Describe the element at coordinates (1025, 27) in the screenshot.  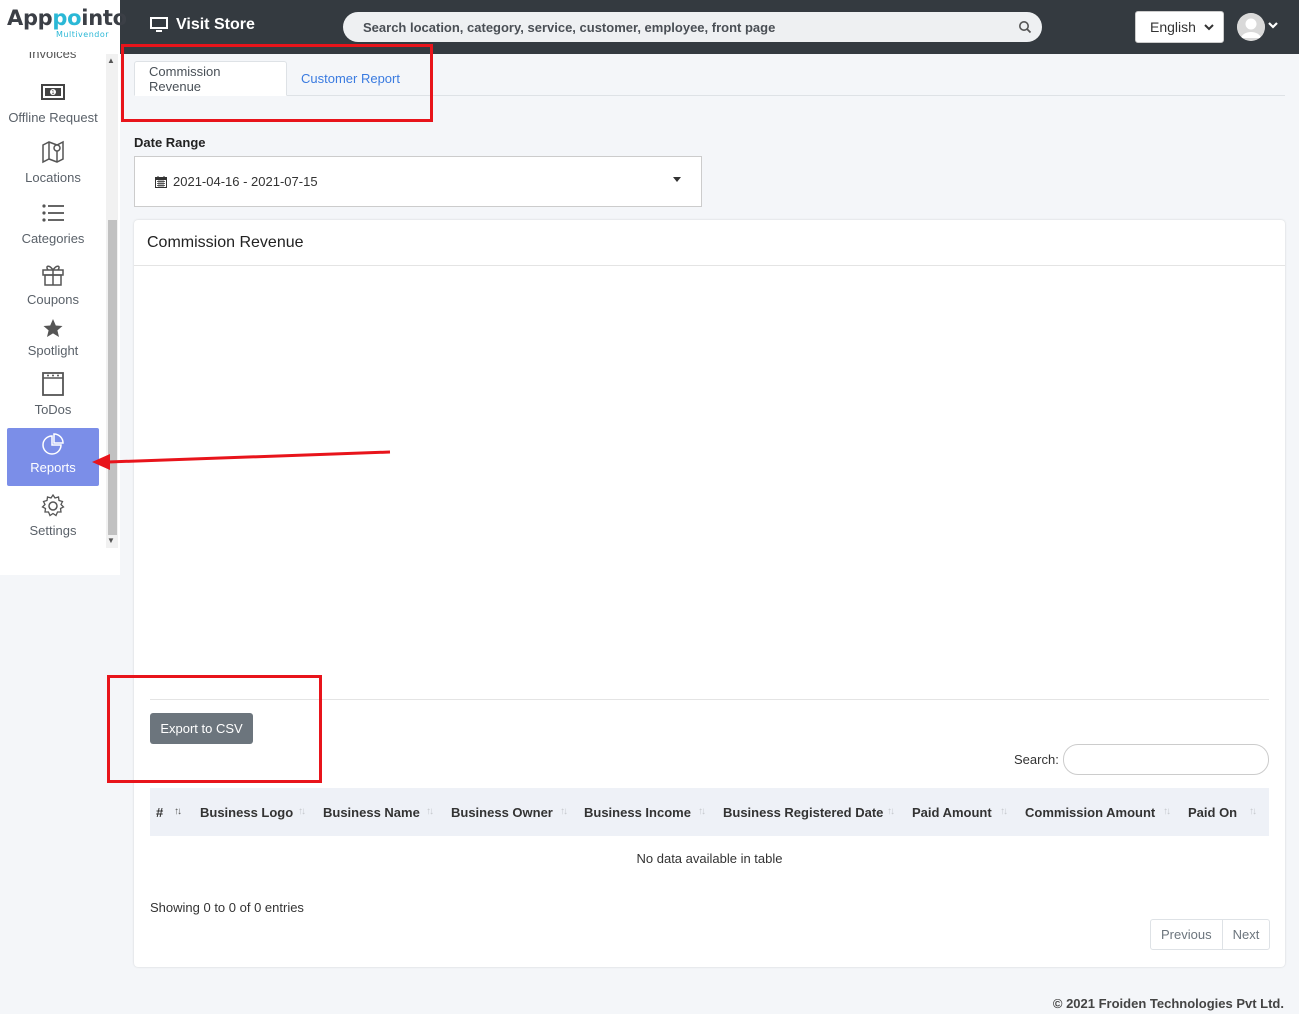
I see `search-icon` at that location.